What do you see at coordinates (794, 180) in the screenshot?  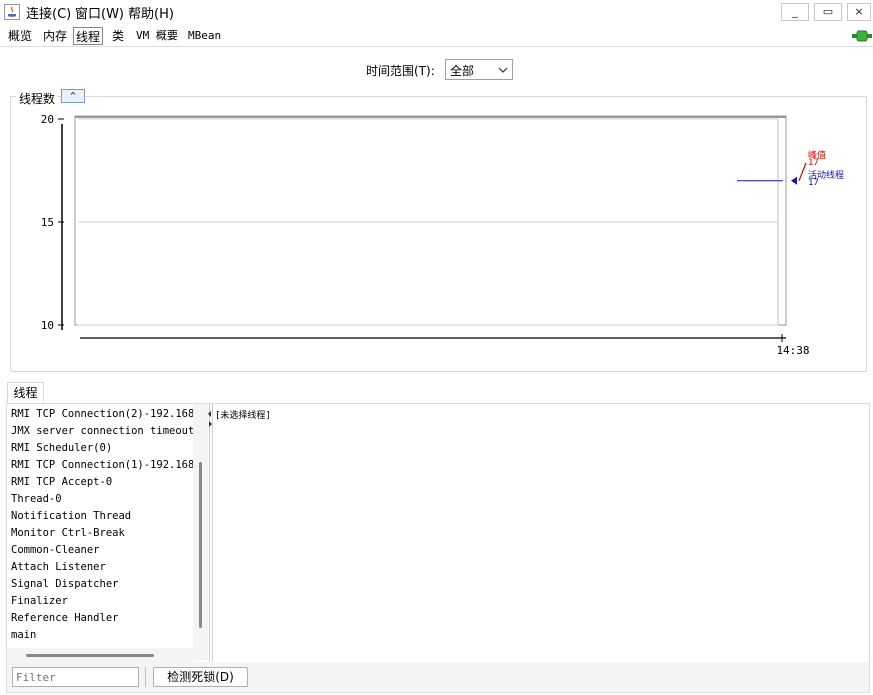 I see `live-threads-marker` at bounding box center [794, 180].